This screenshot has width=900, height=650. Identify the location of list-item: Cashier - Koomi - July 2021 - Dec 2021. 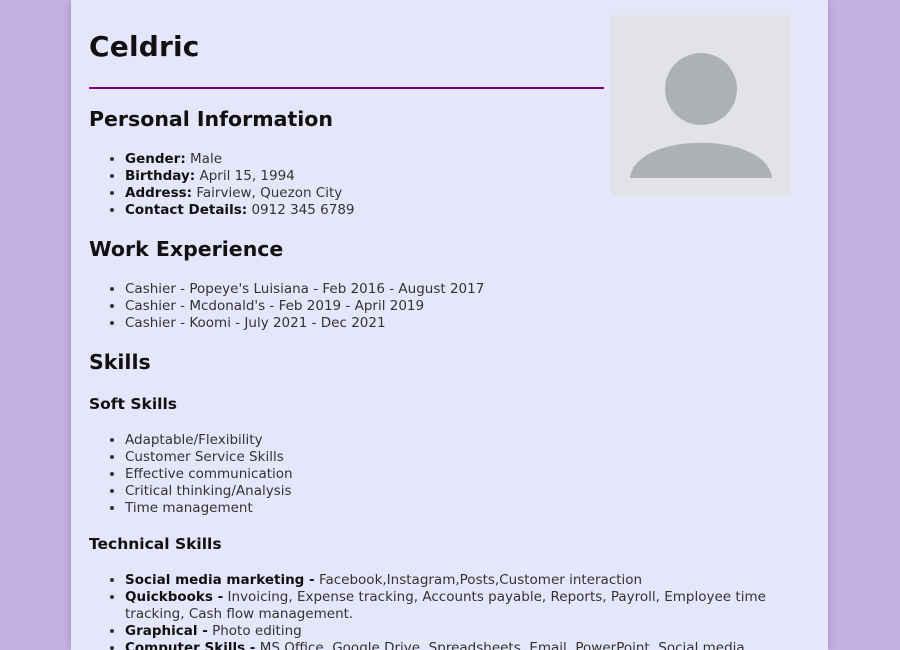
(357, 323).